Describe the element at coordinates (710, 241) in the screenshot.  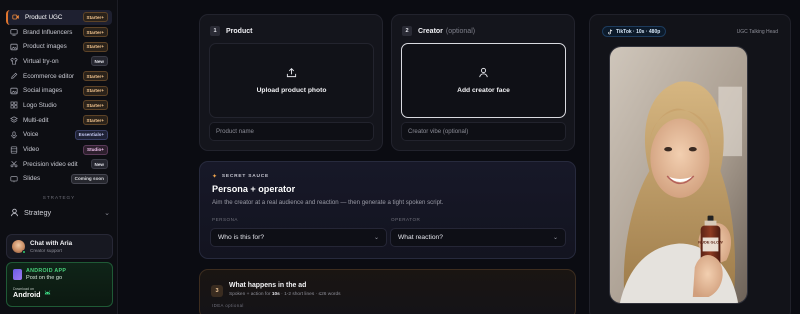
I see `bottle-label: NUDE GLOW` at that location.